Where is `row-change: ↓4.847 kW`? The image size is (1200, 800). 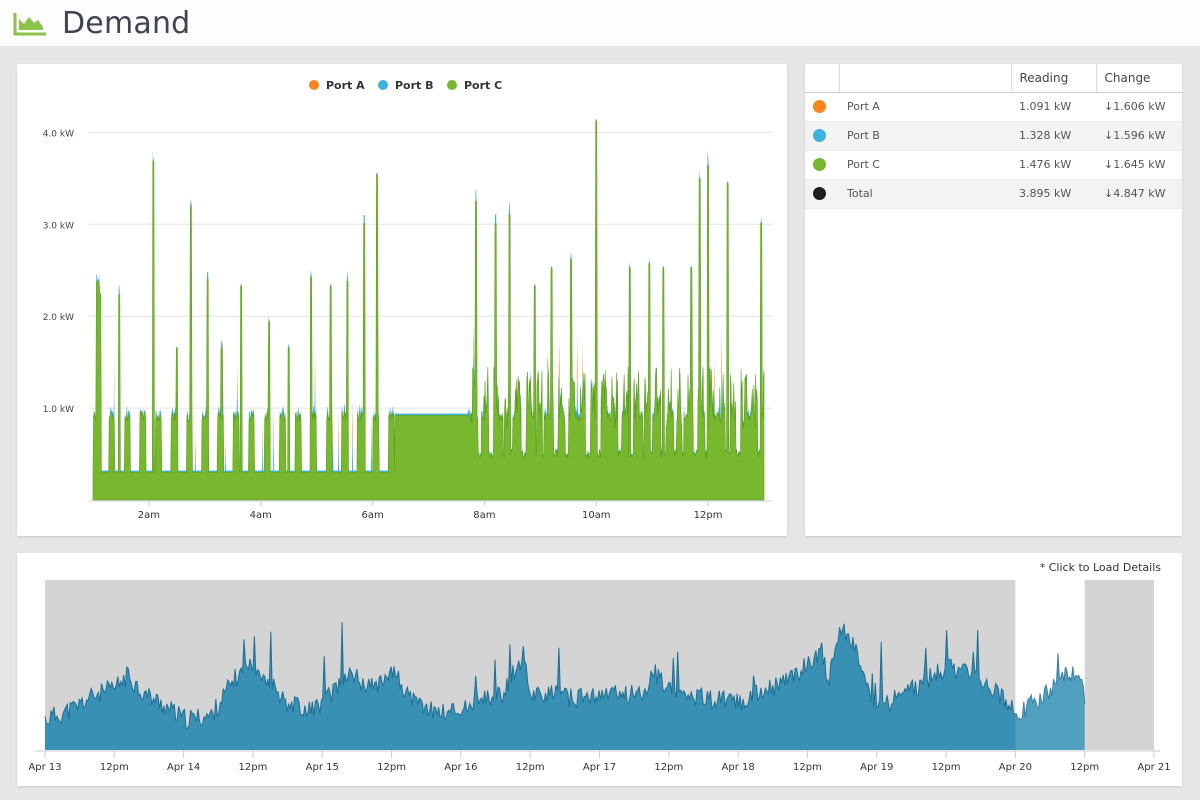 row-change: ↓4.847 kW is located at coordinates (1139, 194).